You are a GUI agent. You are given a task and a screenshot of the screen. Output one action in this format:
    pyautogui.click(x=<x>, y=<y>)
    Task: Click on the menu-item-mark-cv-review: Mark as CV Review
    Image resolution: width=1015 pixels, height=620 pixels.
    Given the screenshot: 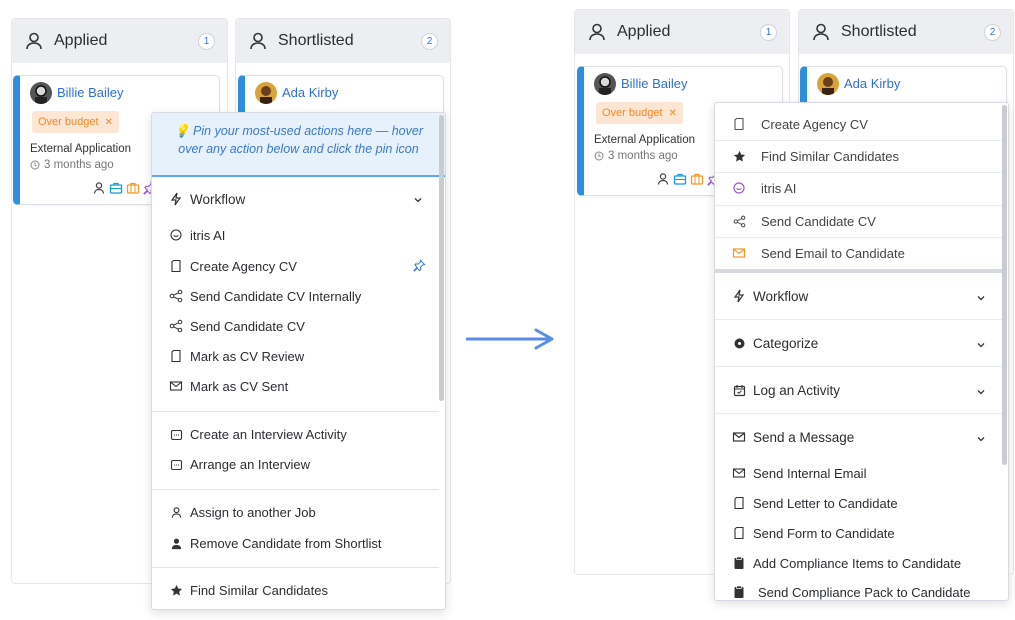 What is the action you would take?
    pyautogui.click(x=298, y=356)
    